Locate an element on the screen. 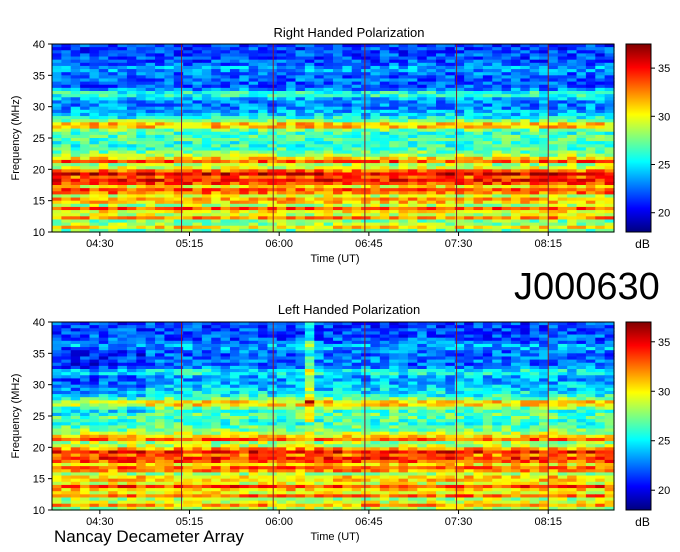 The width and height of the screenshot is (680, 552). colorbar is located at coordinates (638, 138).